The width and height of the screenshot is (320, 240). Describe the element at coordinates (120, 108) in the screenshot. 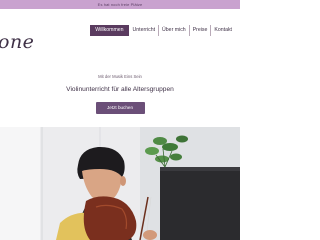

I see `book-now-button: Jetzt buchen` at that location.